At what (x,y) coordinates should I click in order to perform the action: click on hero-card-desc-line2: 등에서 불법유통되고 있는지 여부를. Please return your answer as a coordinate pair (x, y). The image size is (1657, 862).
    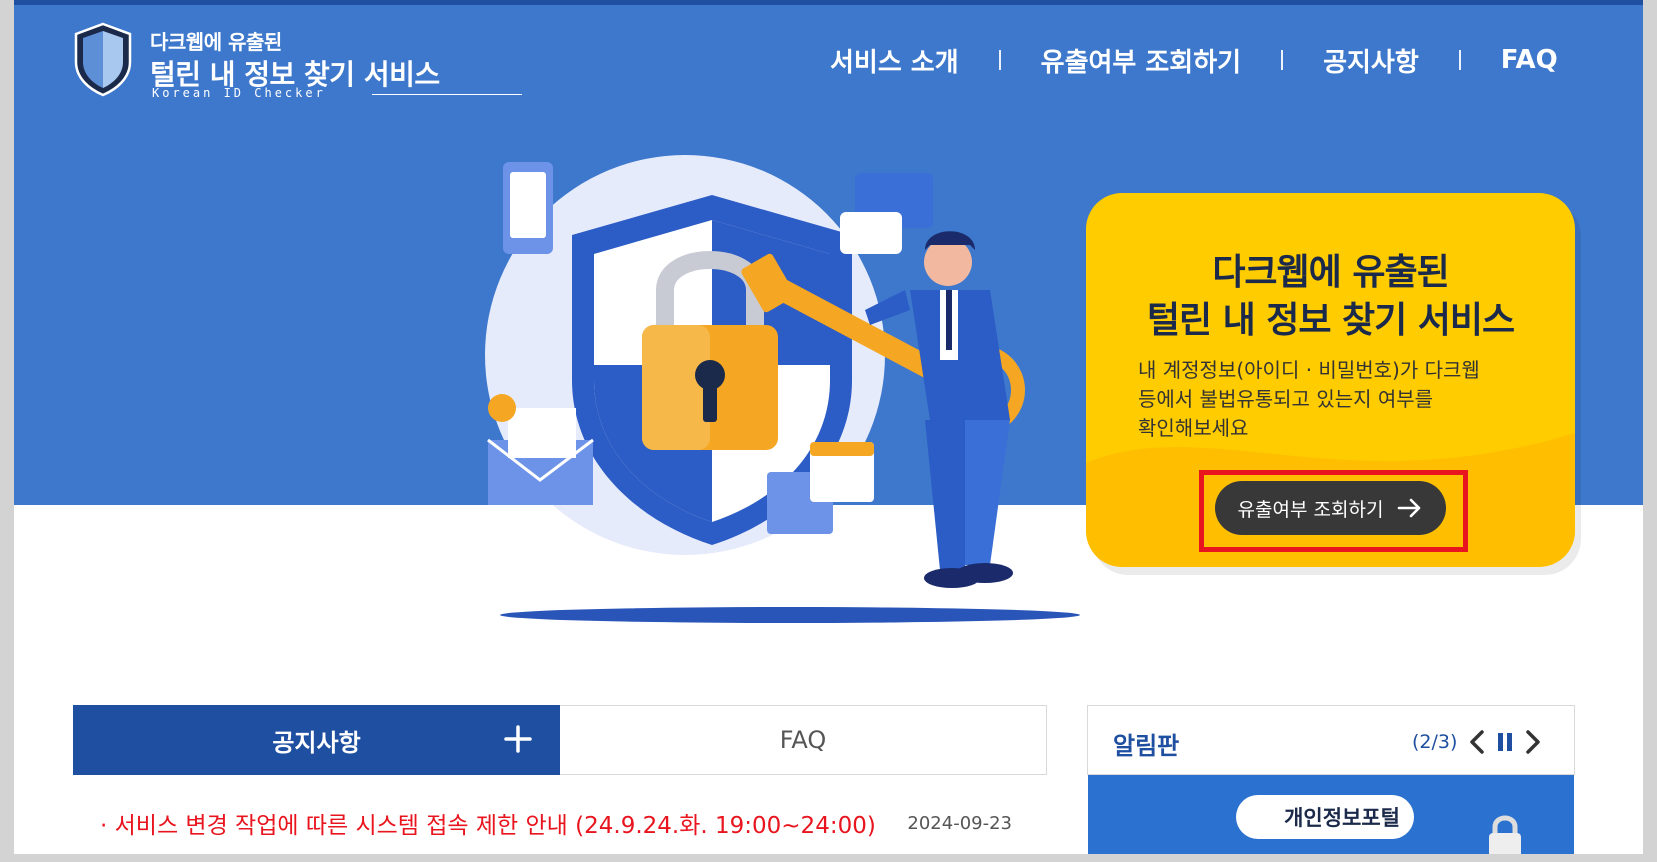
    Looking at the image, I should click on (1286, 399).